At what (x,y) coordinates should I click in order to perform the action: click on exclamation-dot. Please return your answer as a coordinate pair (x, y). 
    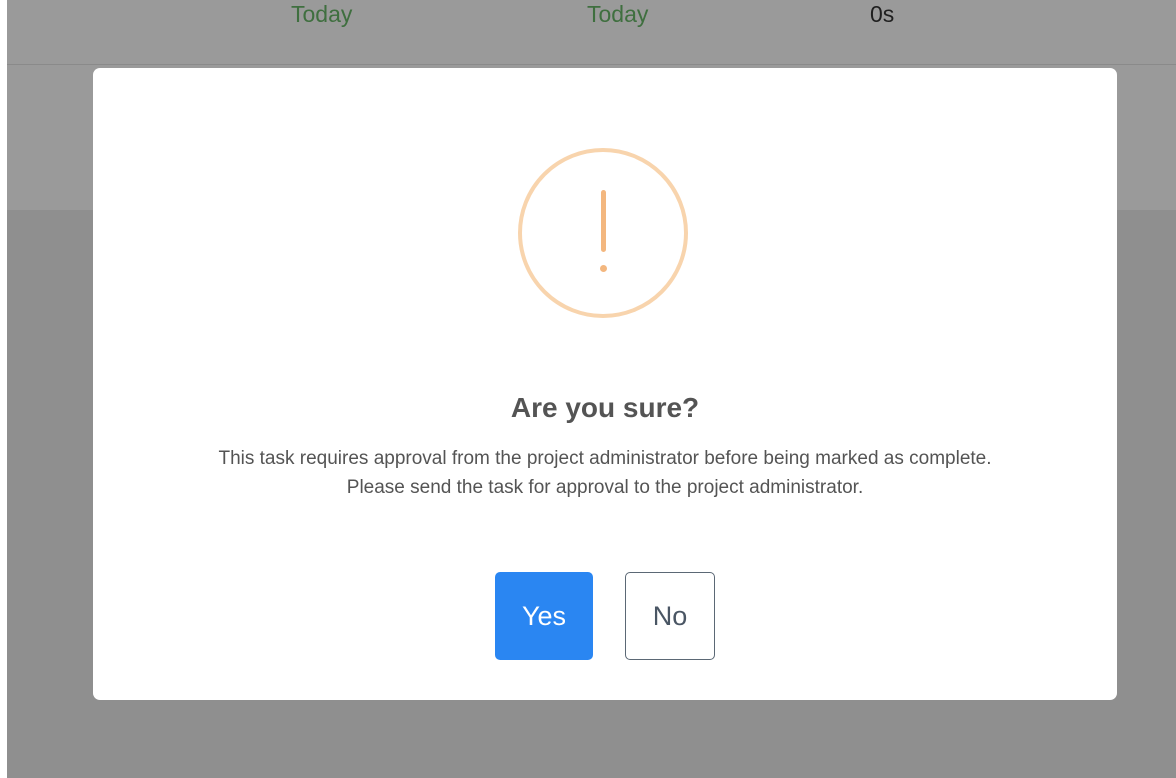
    Looking at the image, I should click on (603, 268).